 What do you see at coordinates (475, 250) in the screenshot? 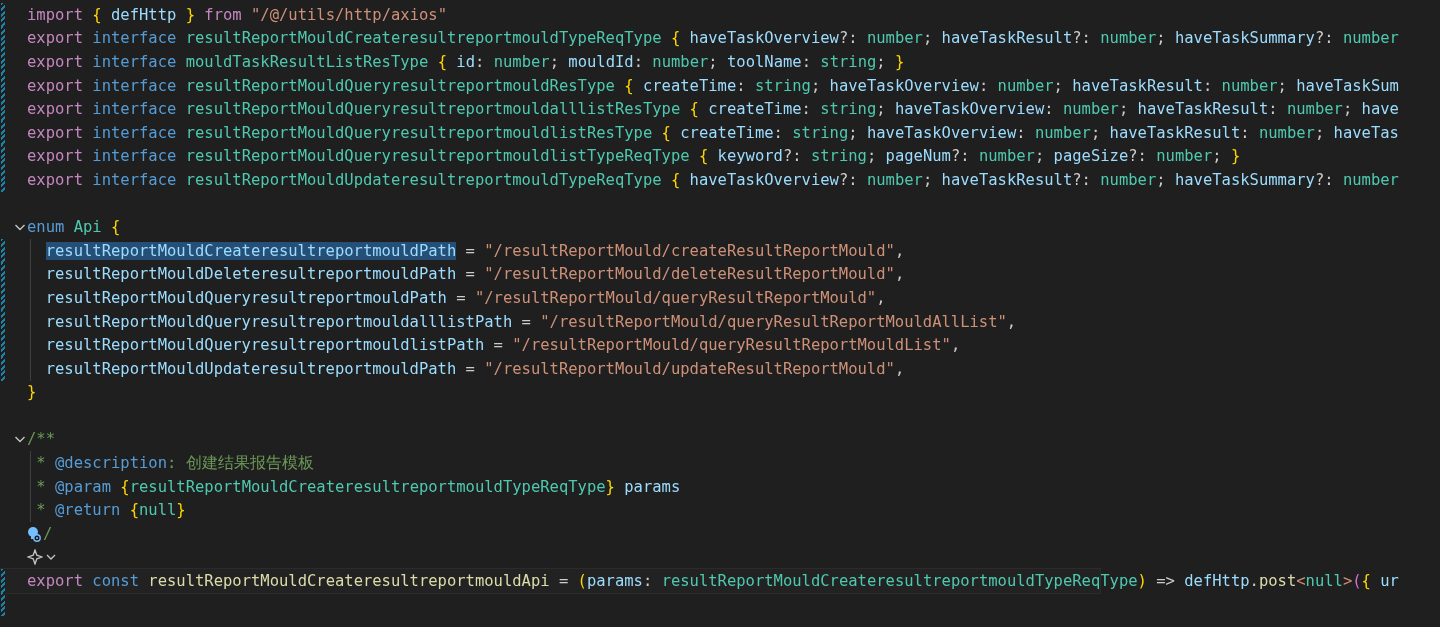
I see `code-line: resultReportMouldCreateresultreportmouldPath = "/resultReportMould/createResultReportMould",` at bounding box center [475, 250].